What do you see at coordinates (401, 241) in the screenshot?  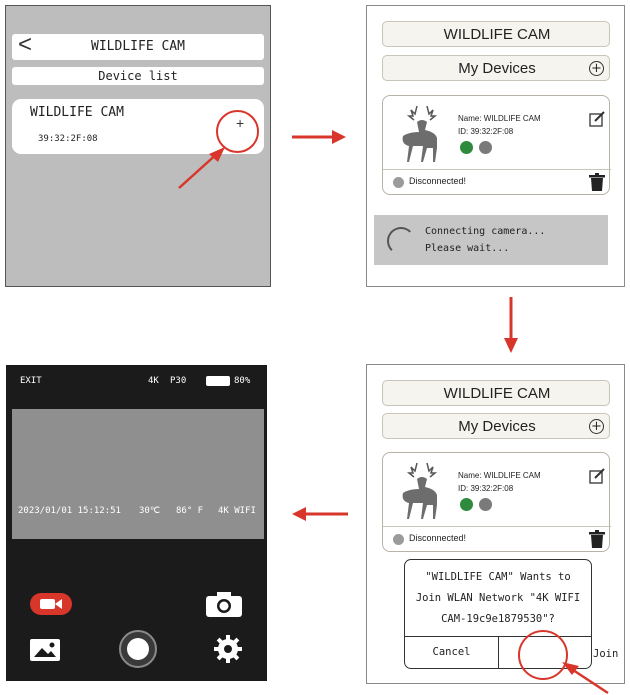 I see `spinner-icon` at bounding box center [401, 241].